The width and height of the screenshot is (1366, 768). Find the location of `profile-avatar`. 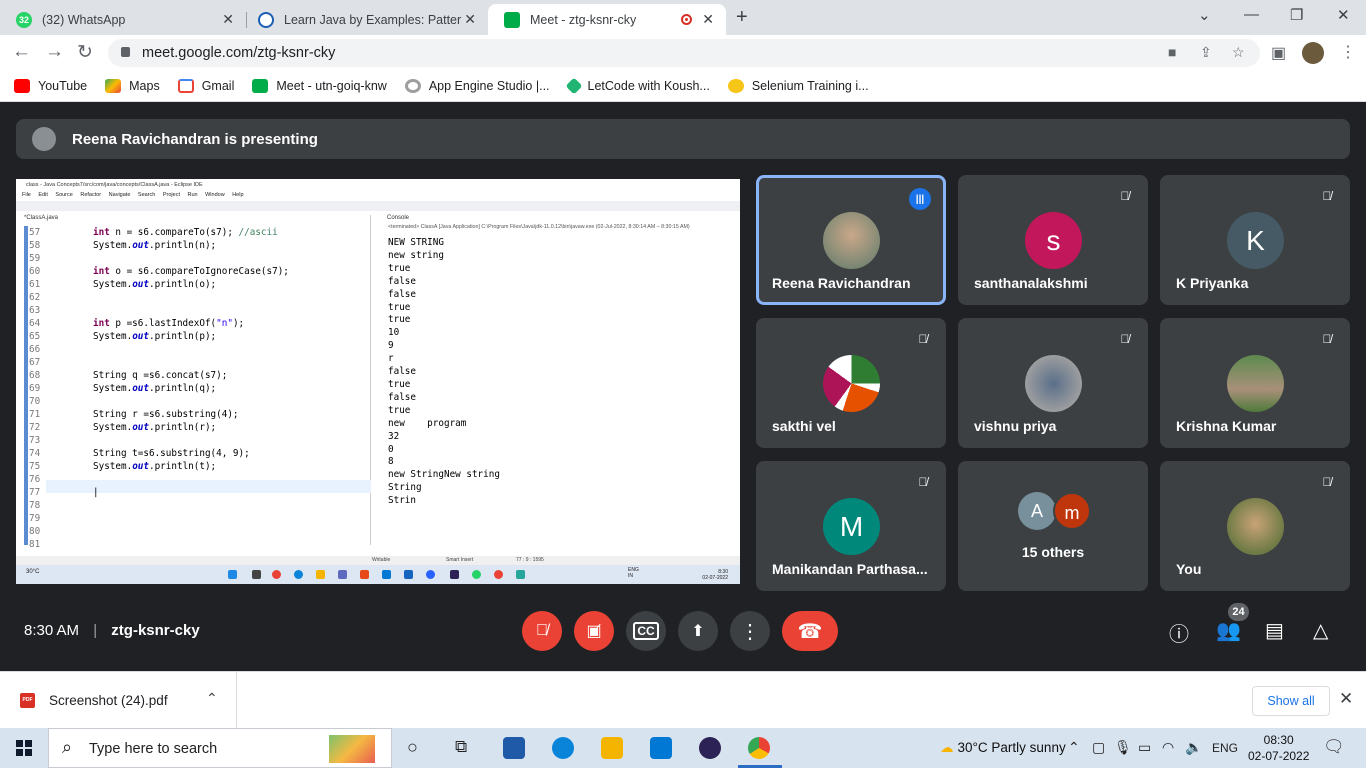

profile-avatar is located at coordinates (1313, 53).